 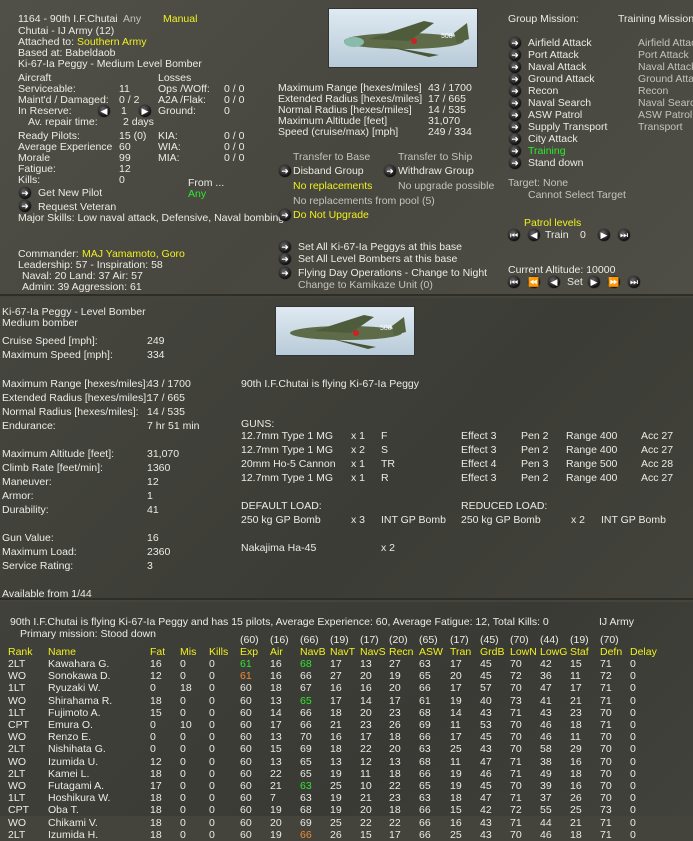 What do you see at coordinates (486, 773) in the screenshot?
I see `pilot-cell: 46` at bounding box center [486, 773].